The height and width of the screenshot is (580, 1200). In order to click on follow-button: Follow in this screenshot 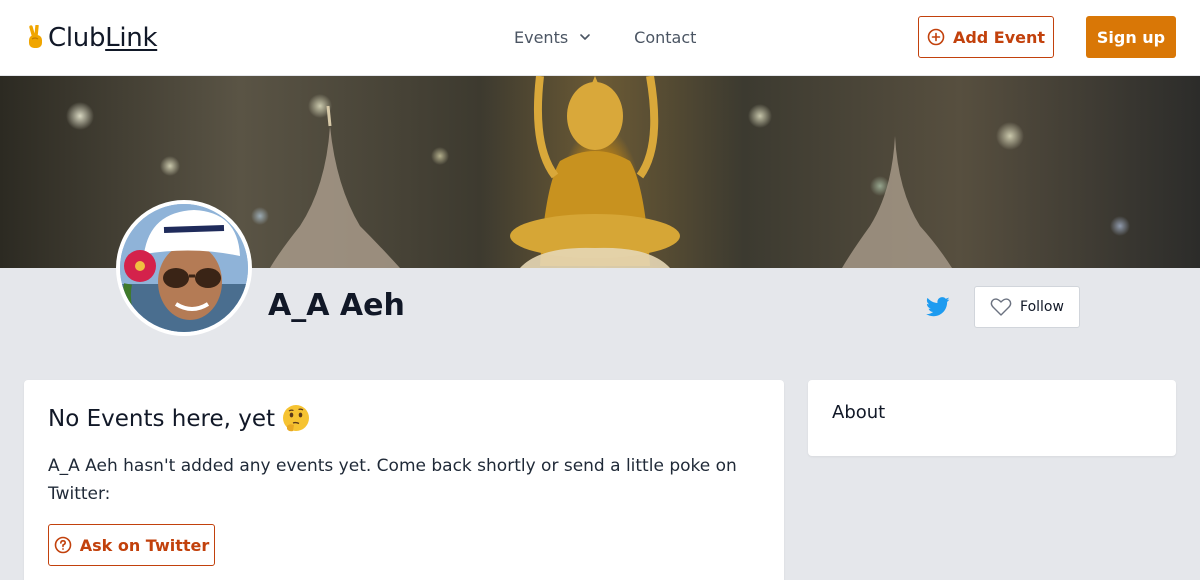, I will do `click(1027, 307)`.